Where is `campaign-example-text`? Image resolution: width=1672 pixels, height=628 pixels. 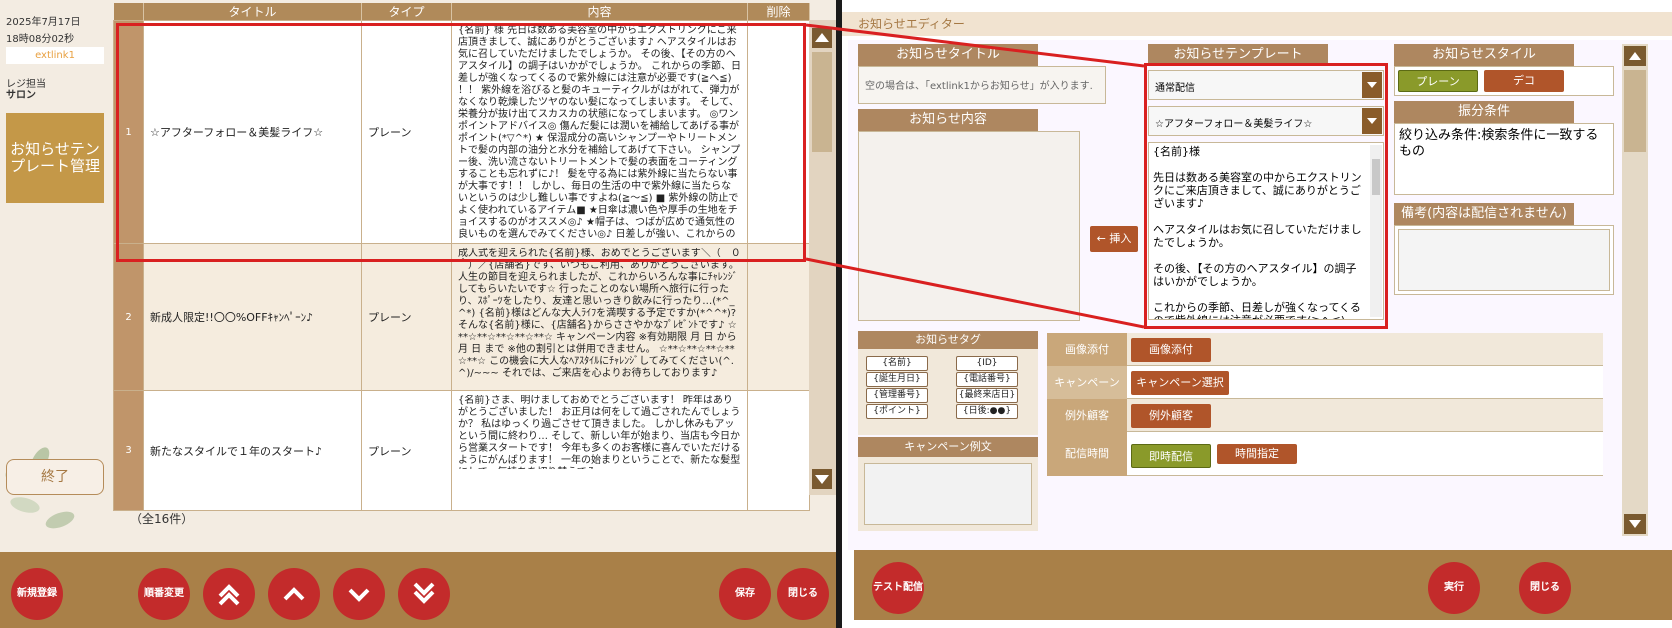 campaign-example-text is located at coordinates (948, 494).